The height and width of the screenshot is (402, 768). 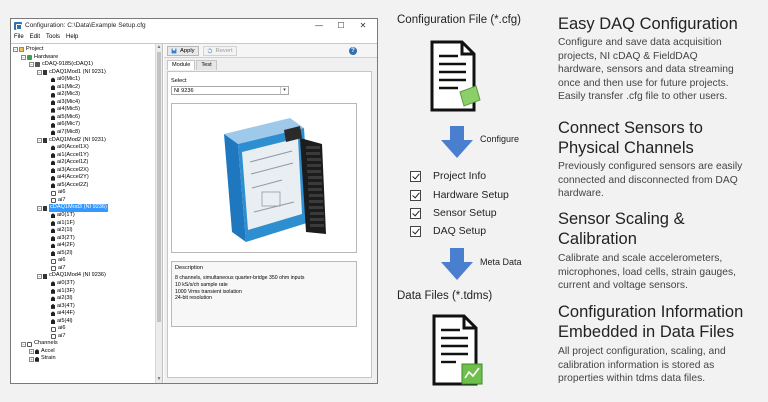 I want to click on step-label: Project Info, so click(x=460, y=176).